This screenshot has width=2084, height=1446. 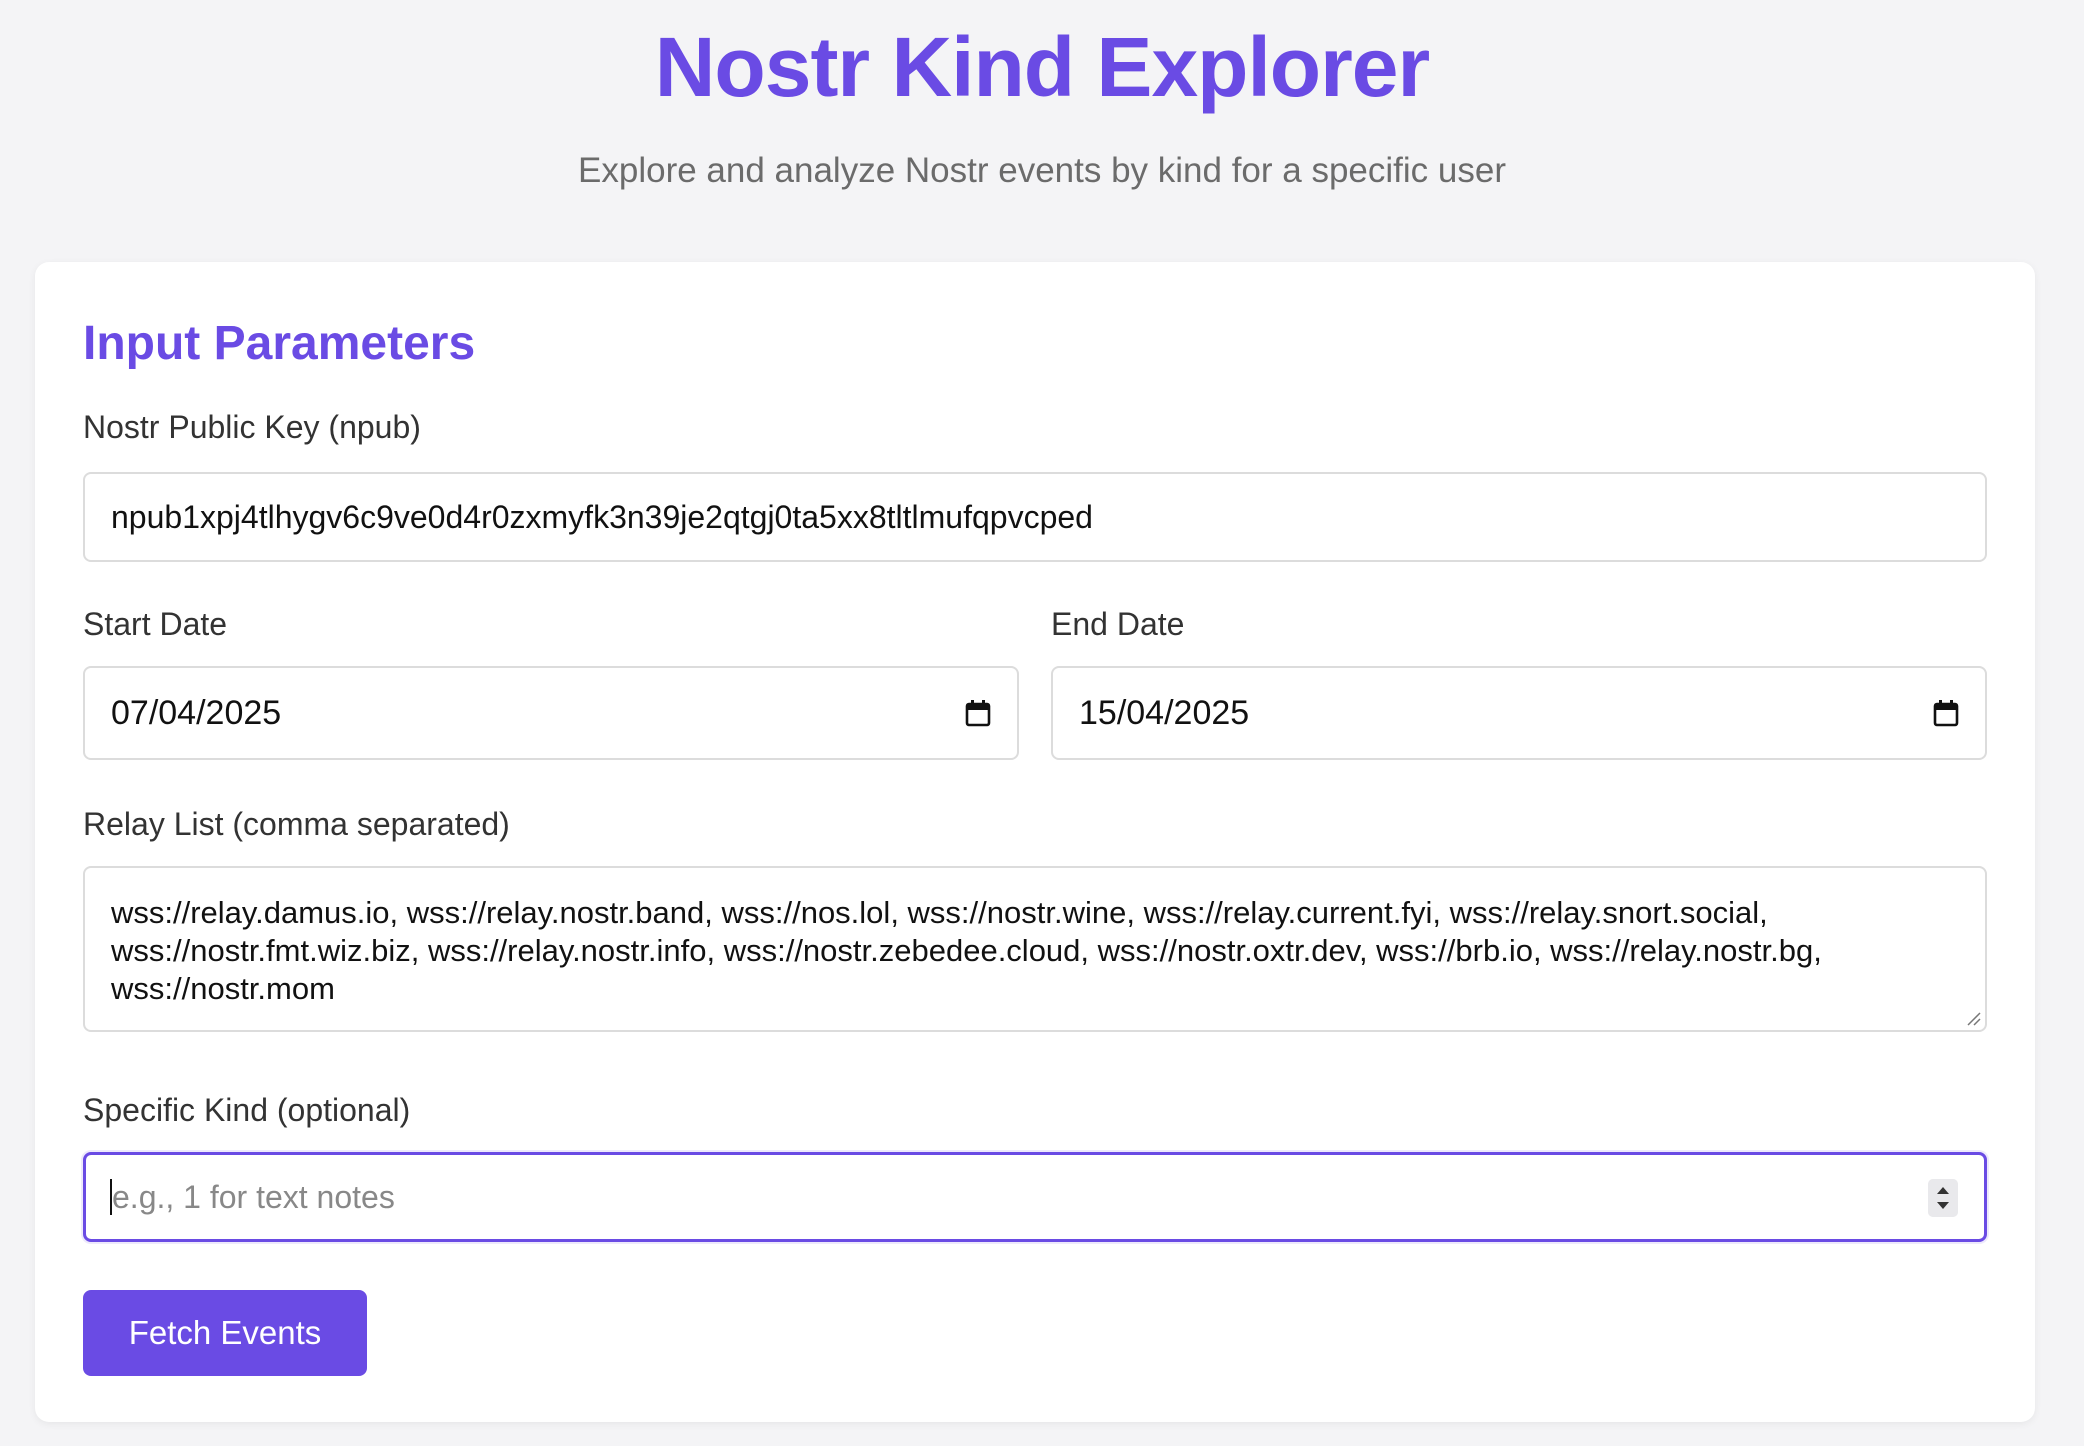 I want to click on start-date-input: 07/04/2025, so click(x=551, y=713).